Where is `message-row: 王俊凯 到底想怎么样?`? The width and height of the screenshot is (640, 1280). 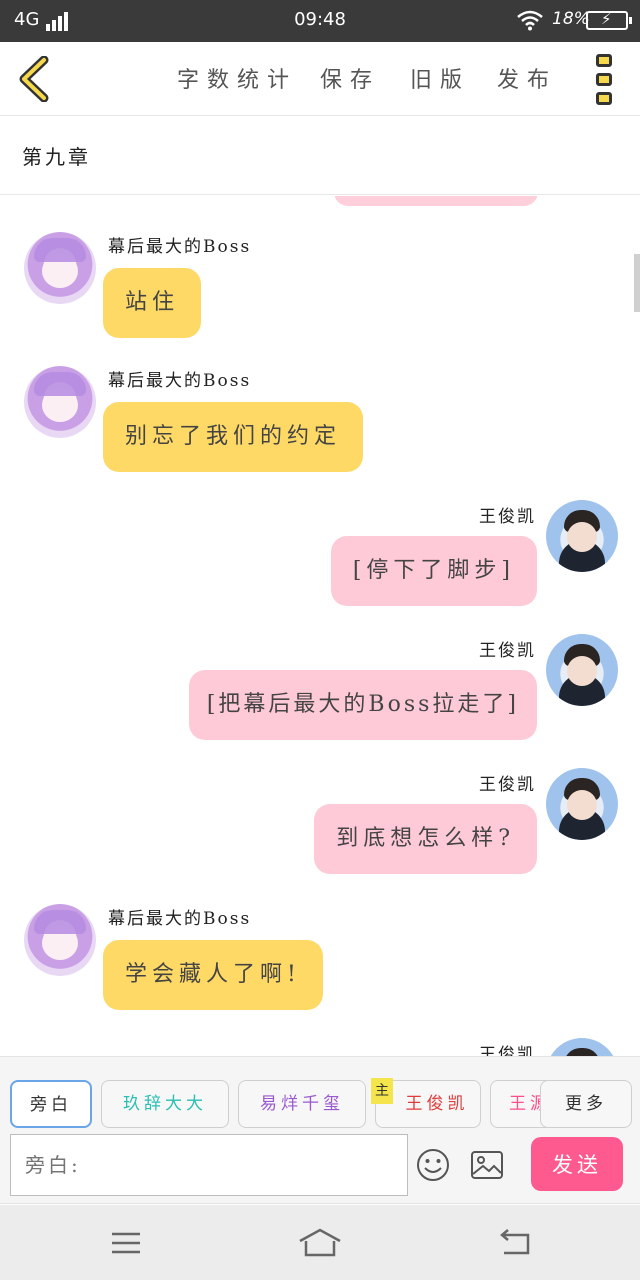
message-row: 王俊凯 到底想怎么样? is located at coordinates (320, 821).